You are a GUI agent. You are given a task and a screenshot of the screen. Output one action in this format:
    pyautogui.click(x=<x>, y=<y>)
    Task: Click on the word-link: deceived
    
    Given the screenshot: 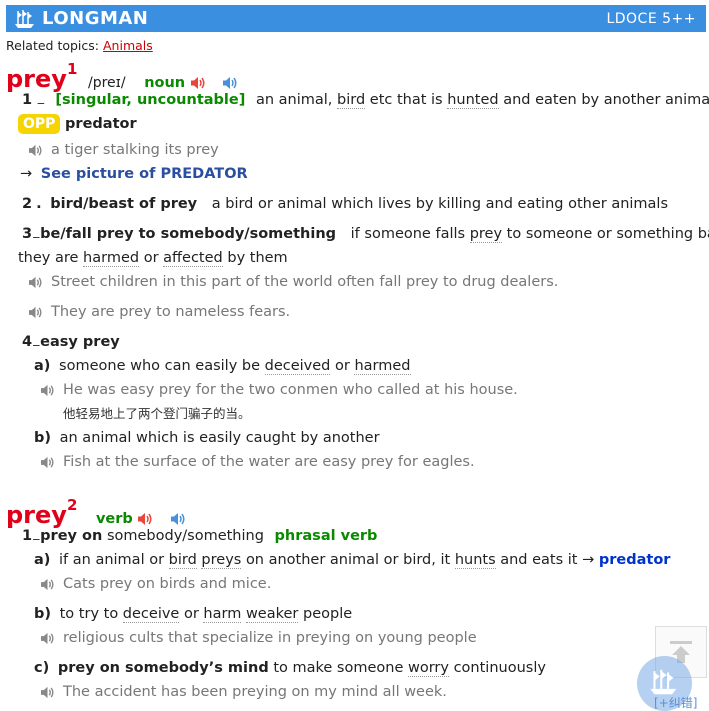 What is the action you would take?
    pyautogui.click(x=297, y=366)
    